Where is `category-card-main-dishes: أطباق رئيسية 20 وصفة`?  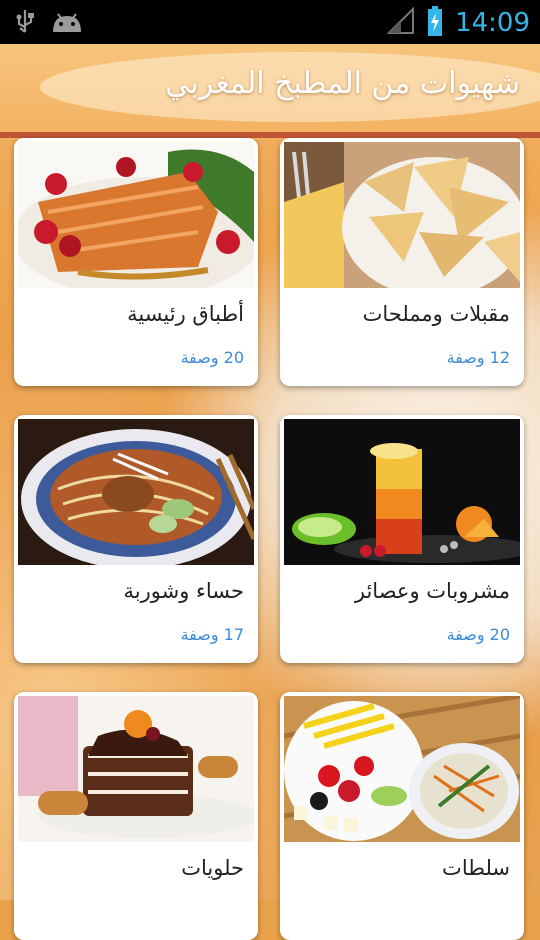 category-card-main-dishes: أطباق رئيسية 20 وصفة is located at coordinates (136, 262).